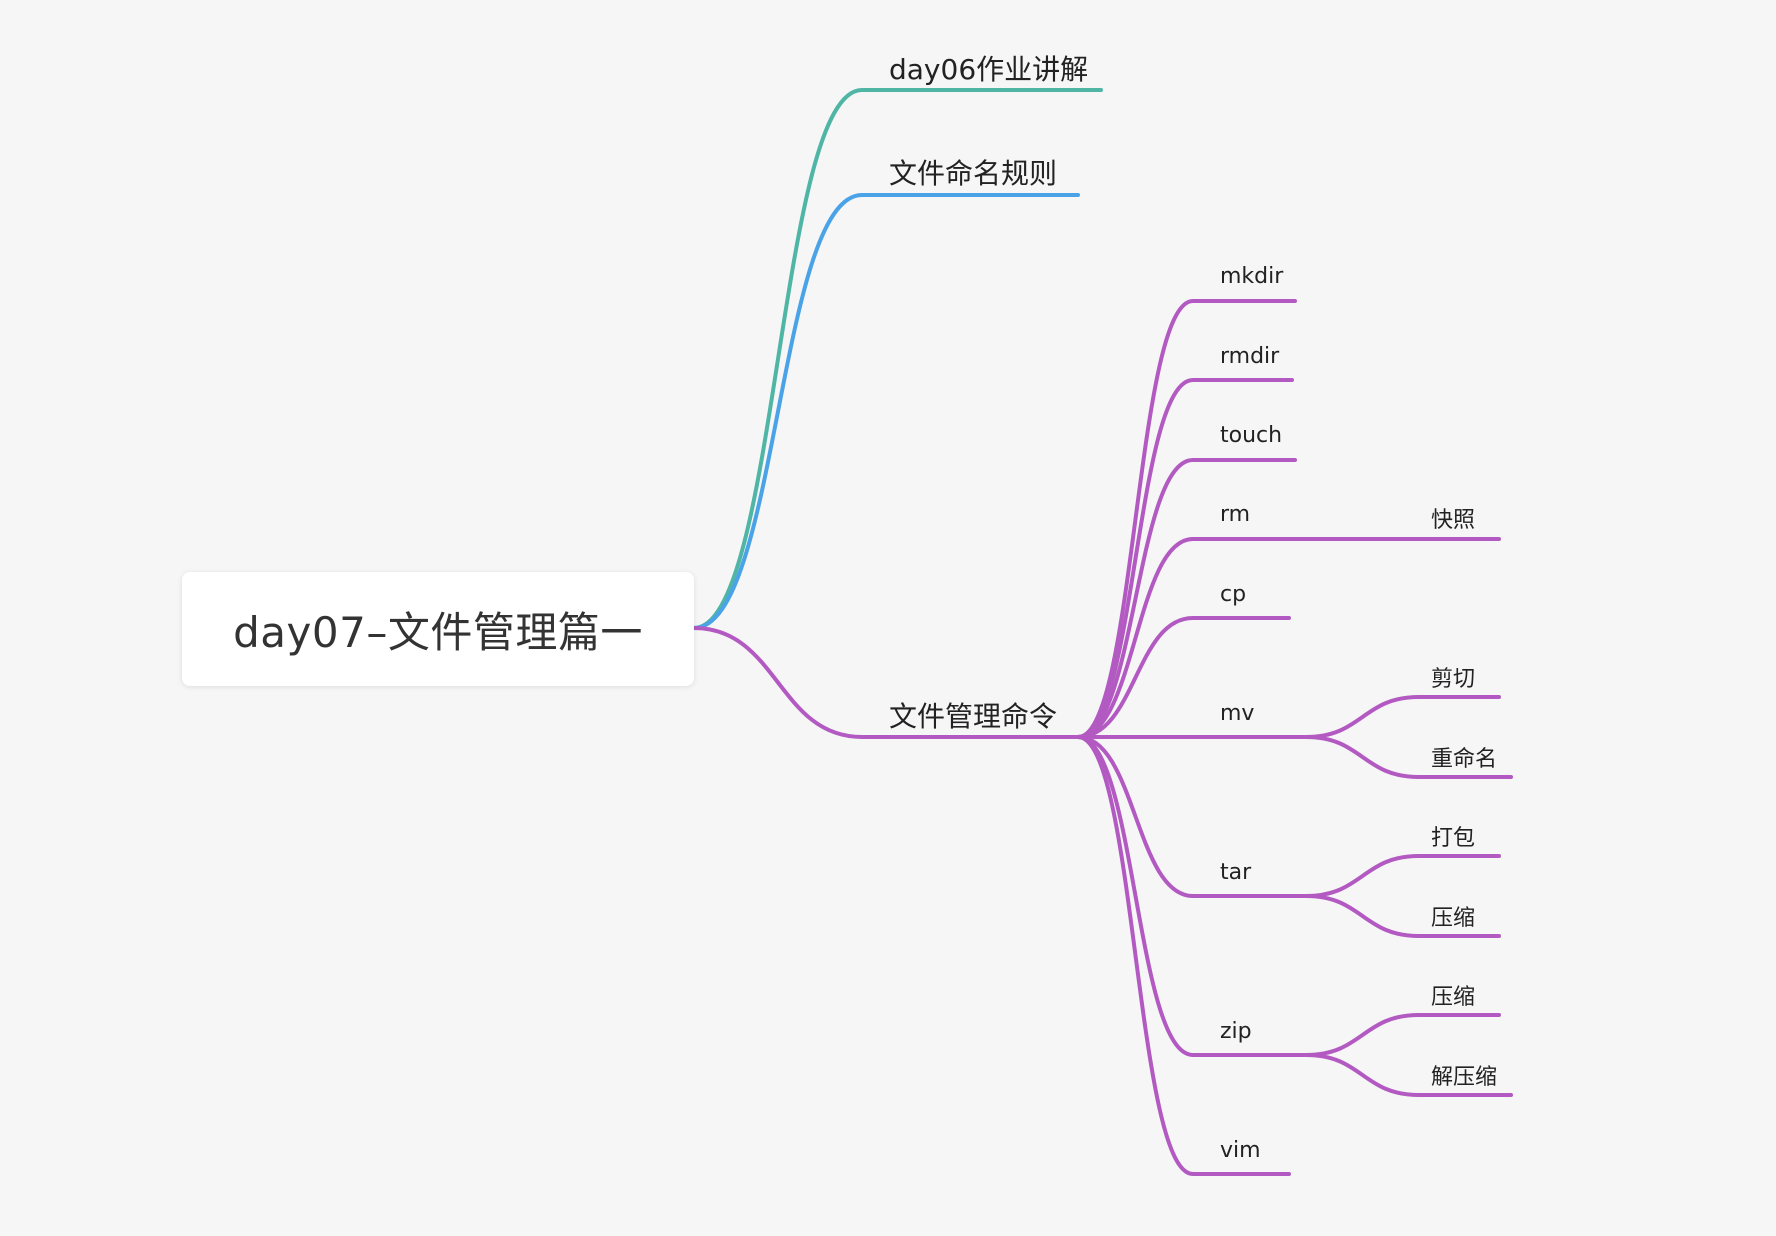 This screenshot has height=1236, width=1776. I want to click on root-node-label: day07–文件管理篇一, so click(438, 632).